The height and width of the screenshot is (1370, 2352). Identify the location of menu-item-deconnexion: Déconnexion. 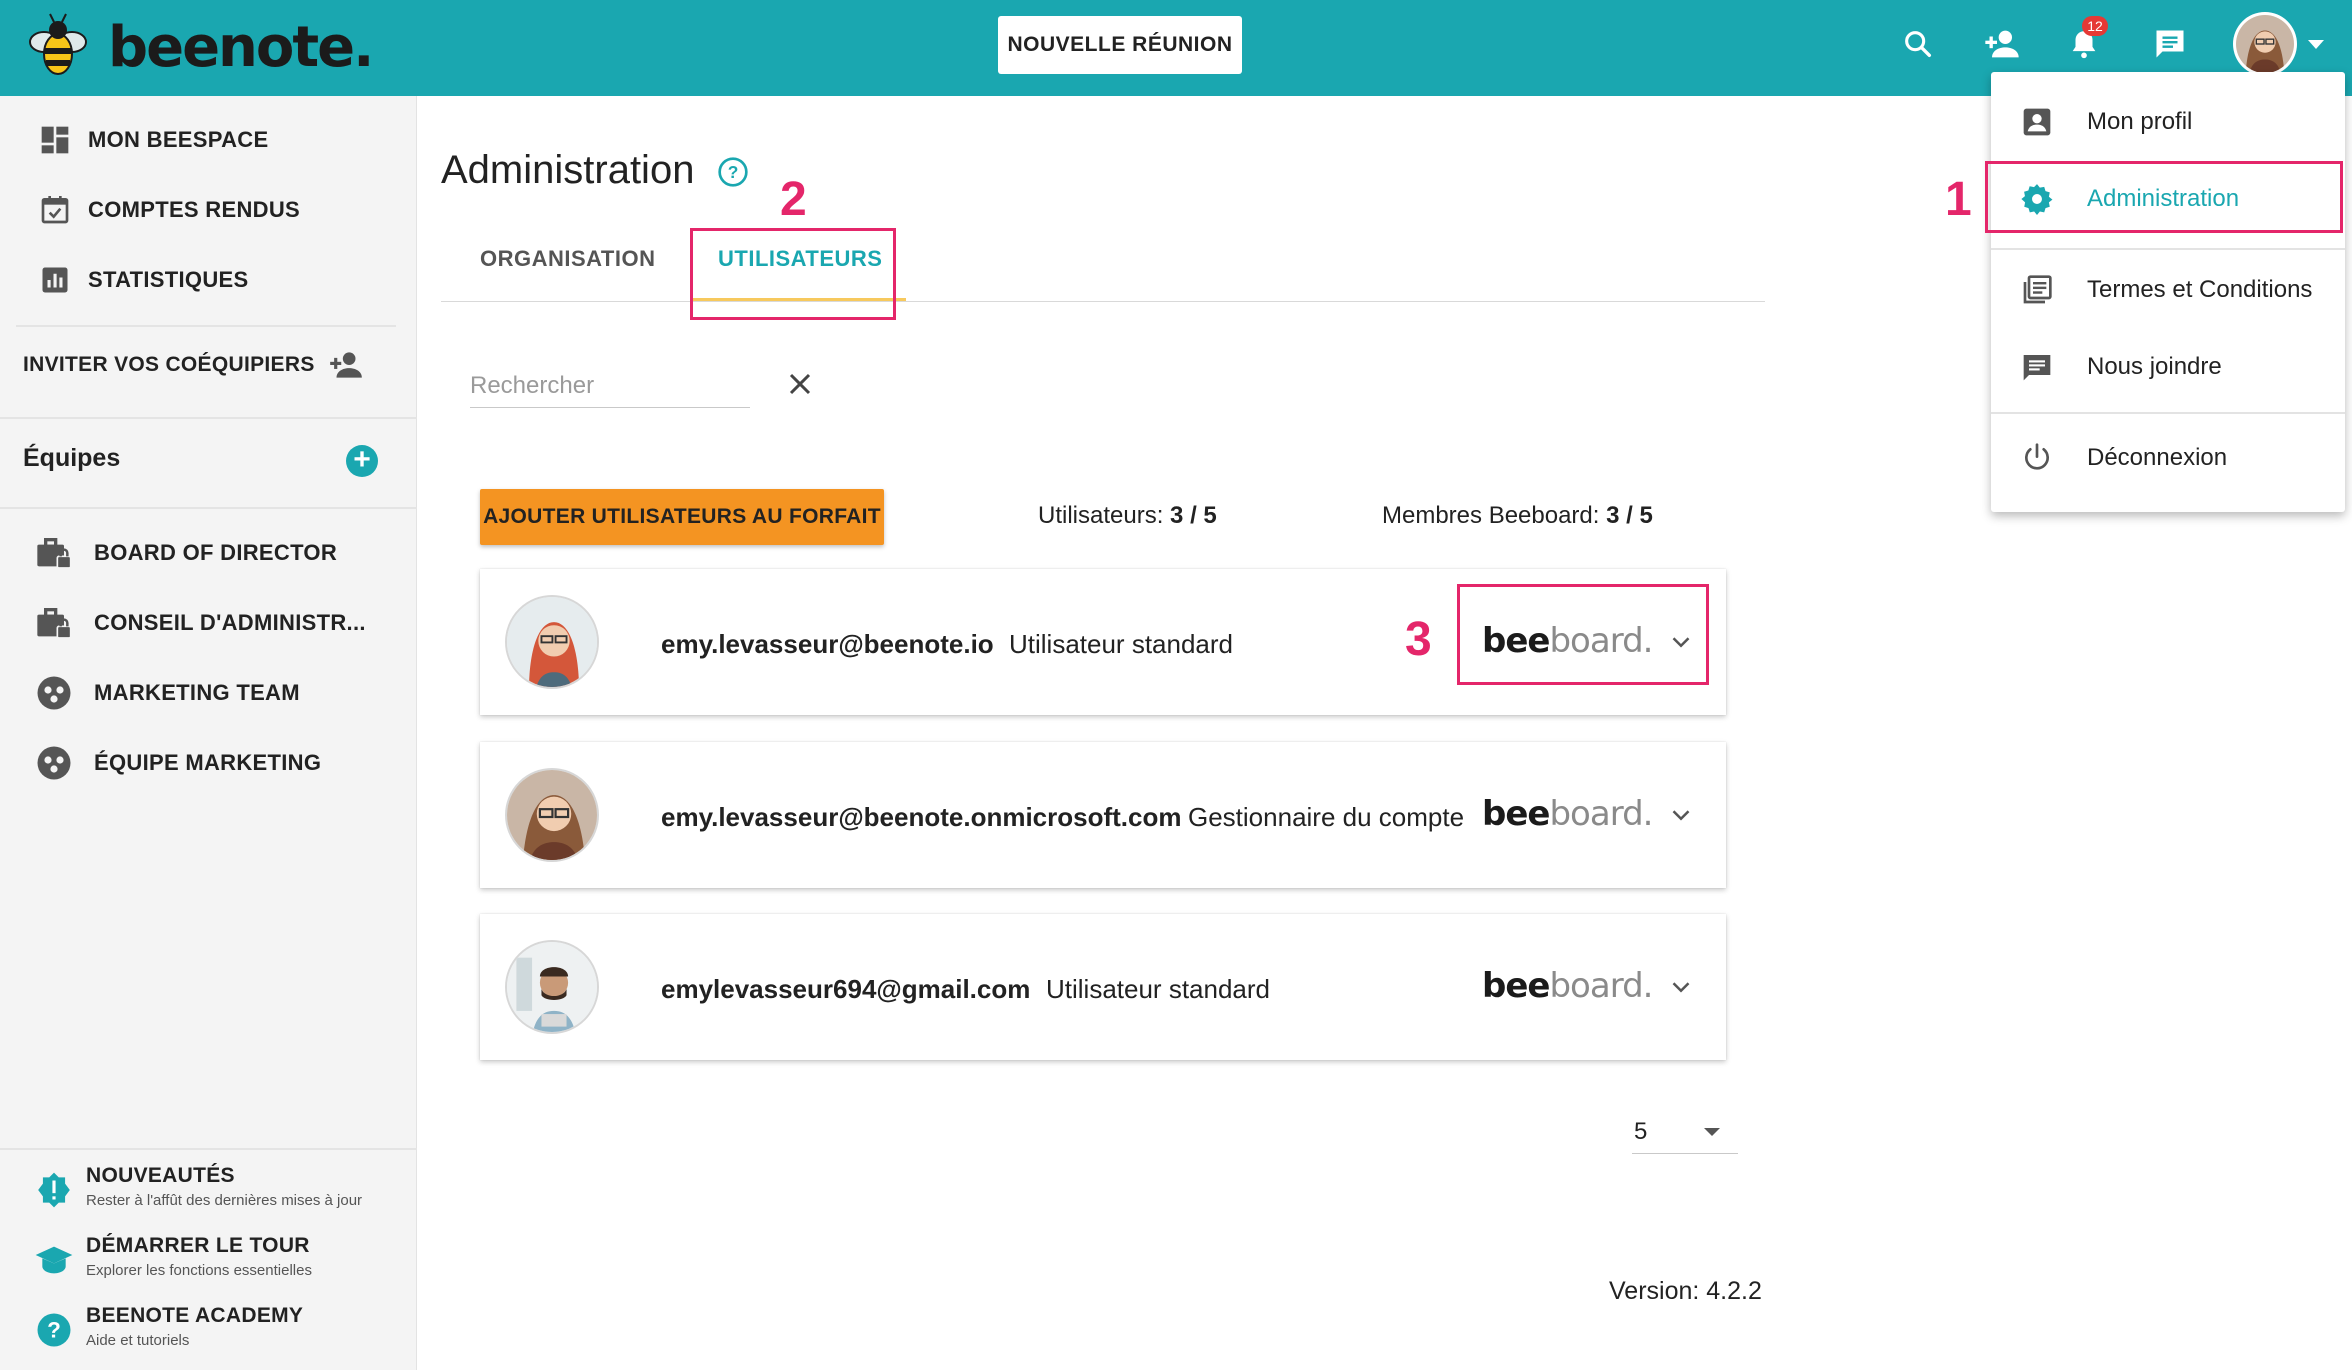
(2168, 458).